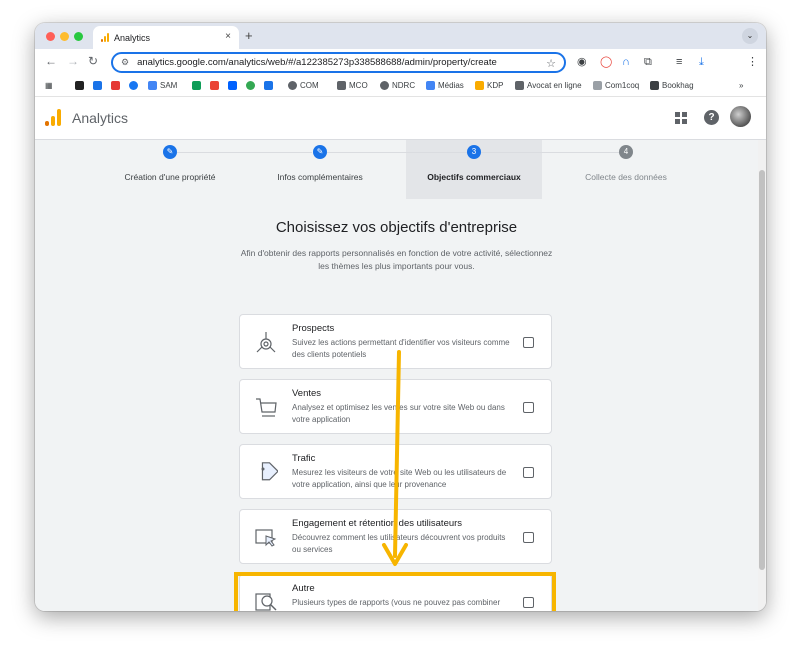  I want to click on bookmark-v-icon, so click(268, 85).